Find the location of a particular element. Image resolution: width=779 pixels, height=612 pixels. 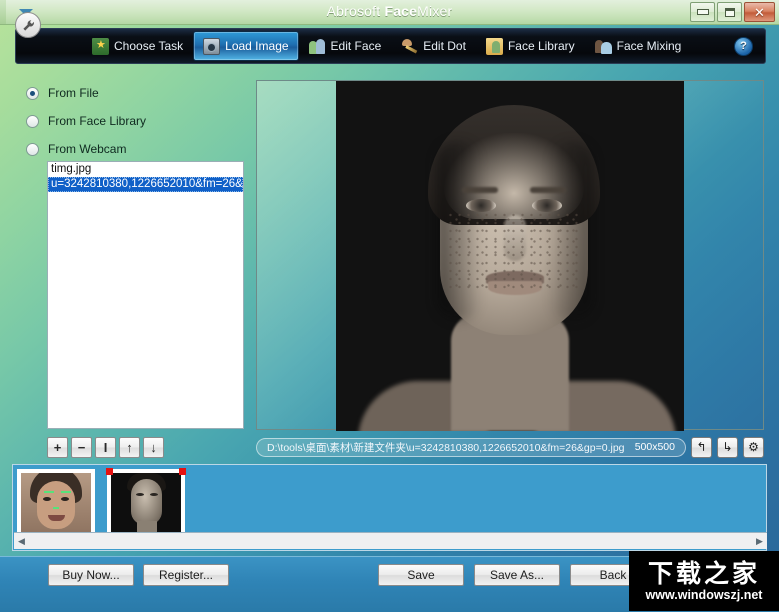

remove-button: − is located at coordinates (81, 447).